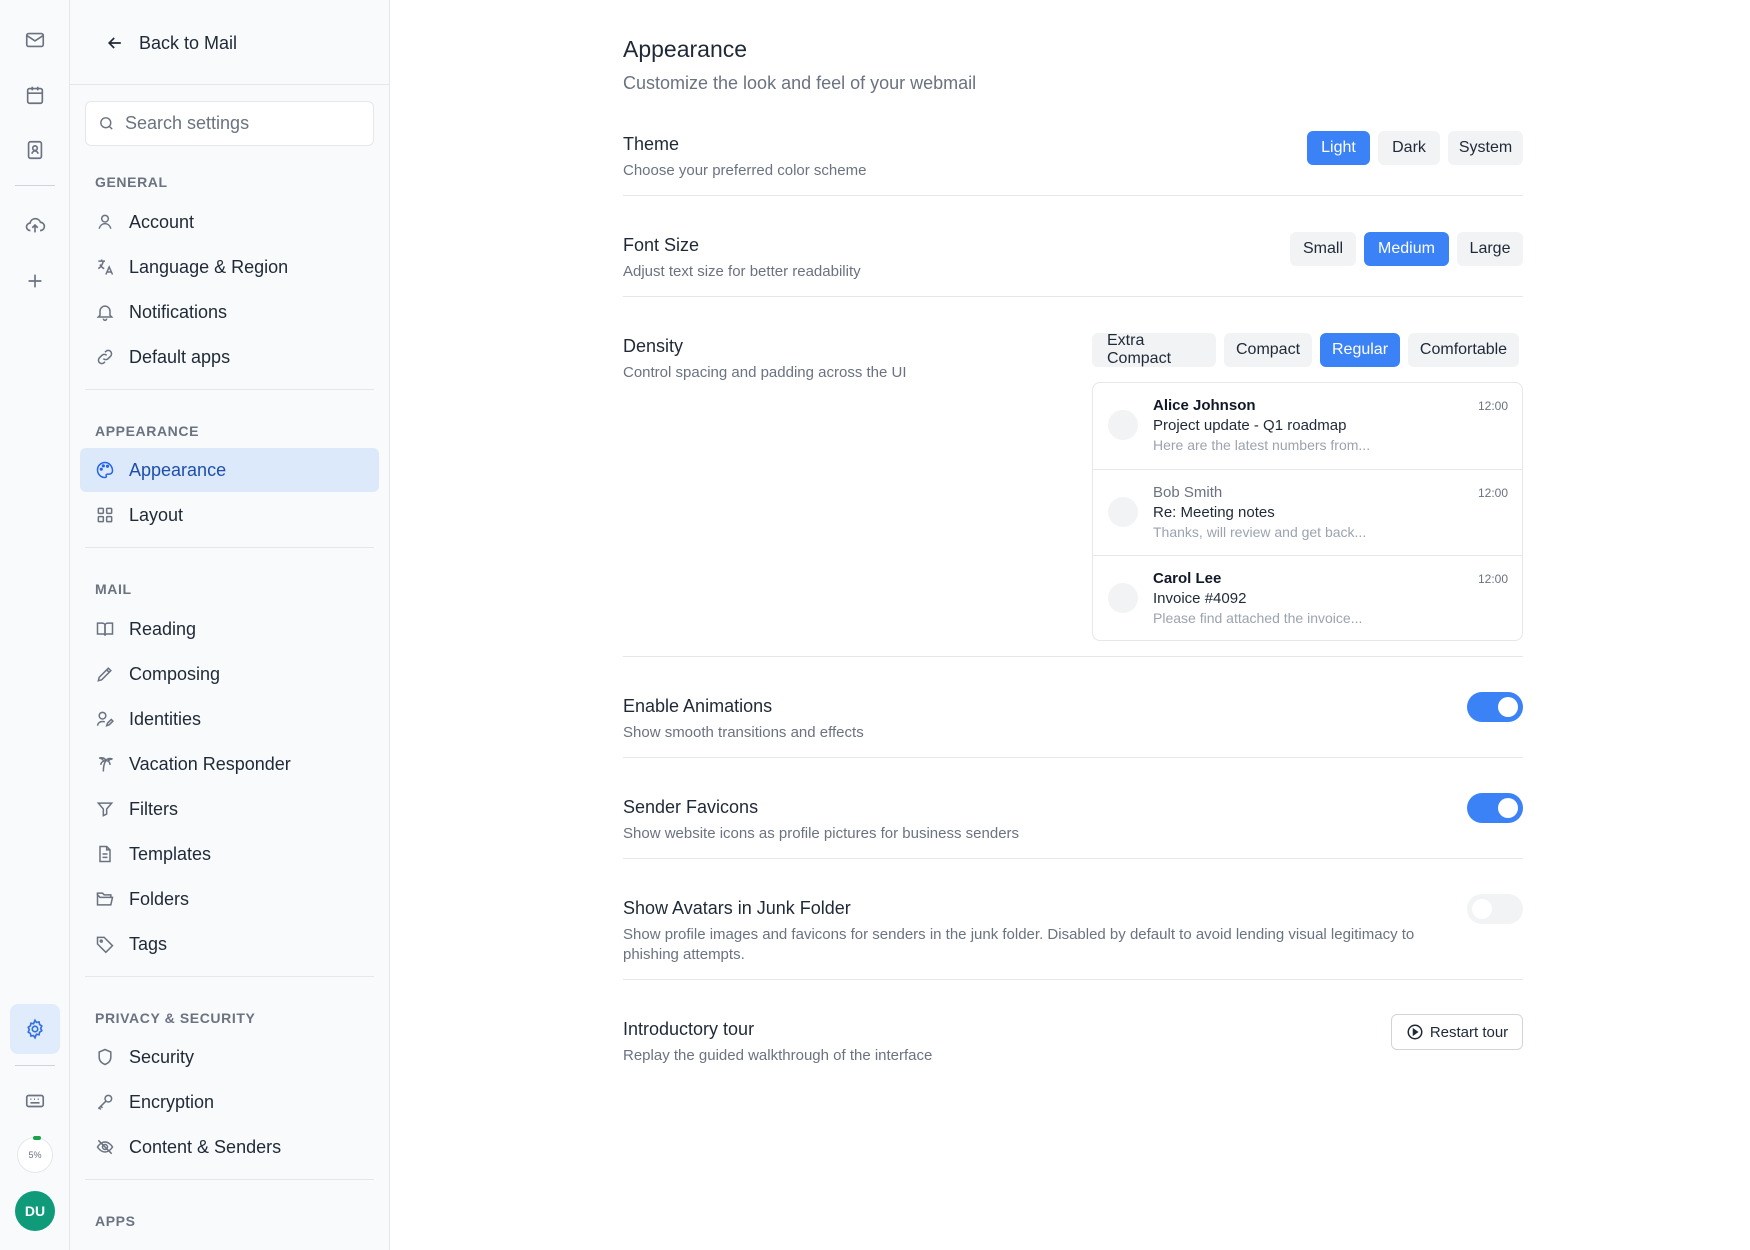 Image resolution: width=1750 pixels, height=1250 pixels. I want to click on sidebar-item-layout: Layout, so click(229, 515).